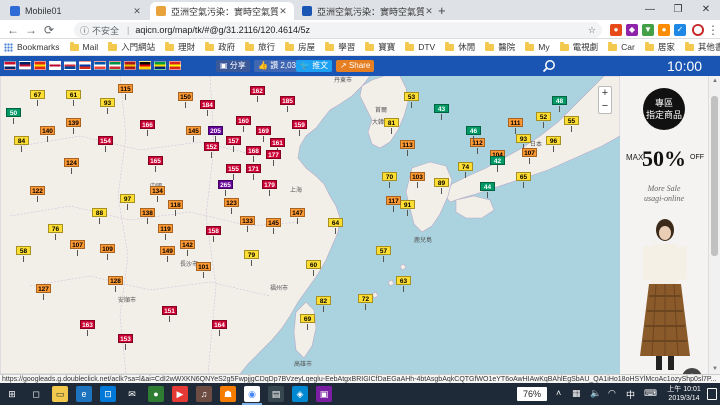 This screenshot has width=720, height=405. I want to click on bookmark-folder: 電視劇, so click(578, 47).